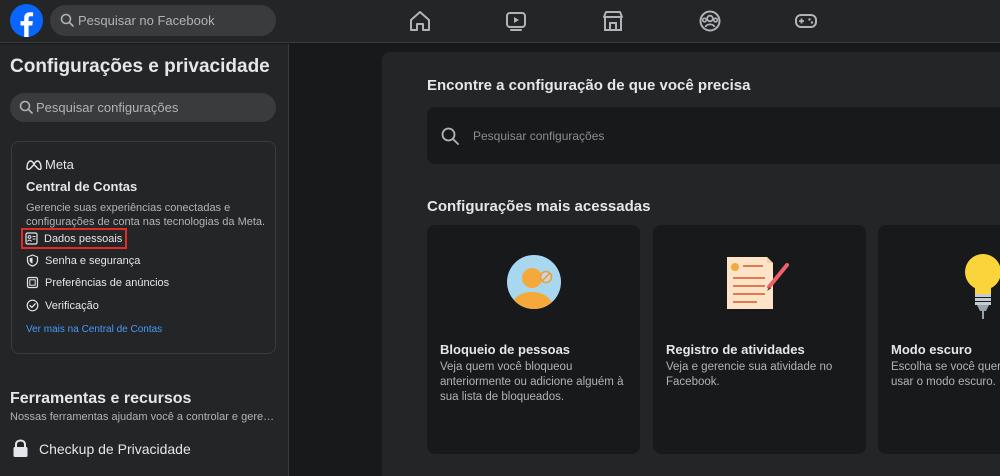  I want to click on main-settings-search-input, so click(723, 135).